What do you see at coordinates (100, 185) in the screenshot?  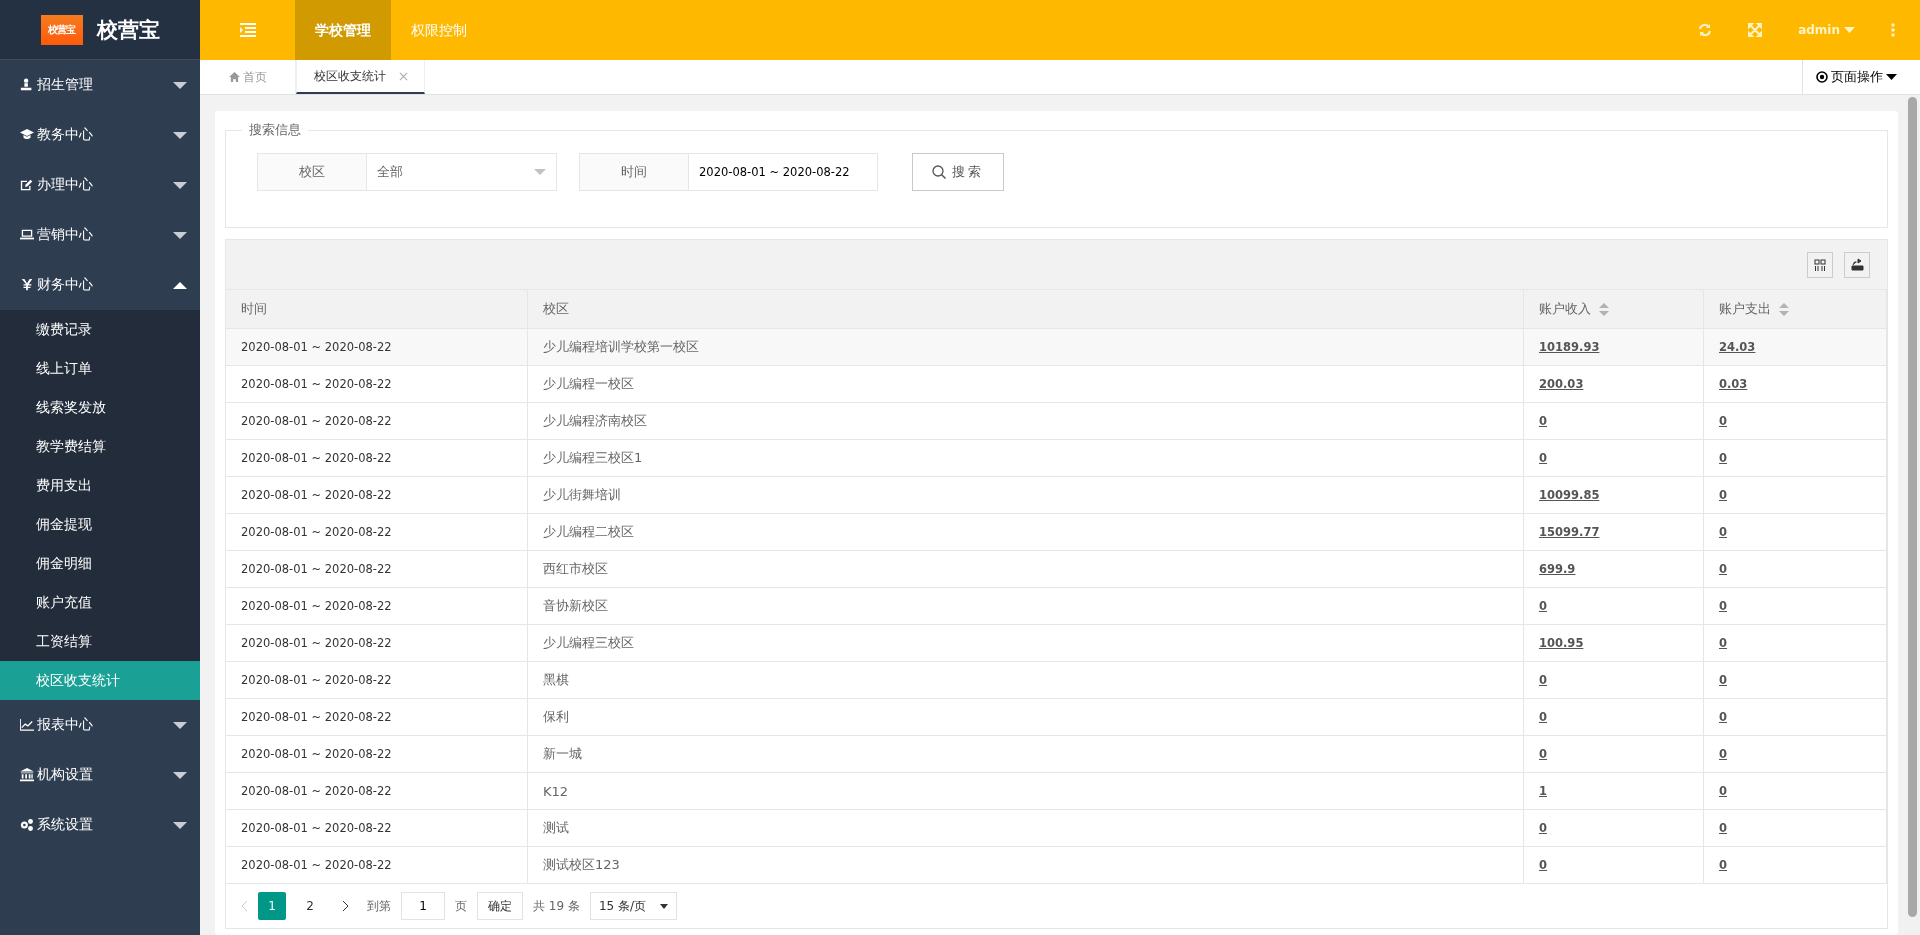 I see `sidebar-menu-item: 办理中心` at bounding box center [100, 185].